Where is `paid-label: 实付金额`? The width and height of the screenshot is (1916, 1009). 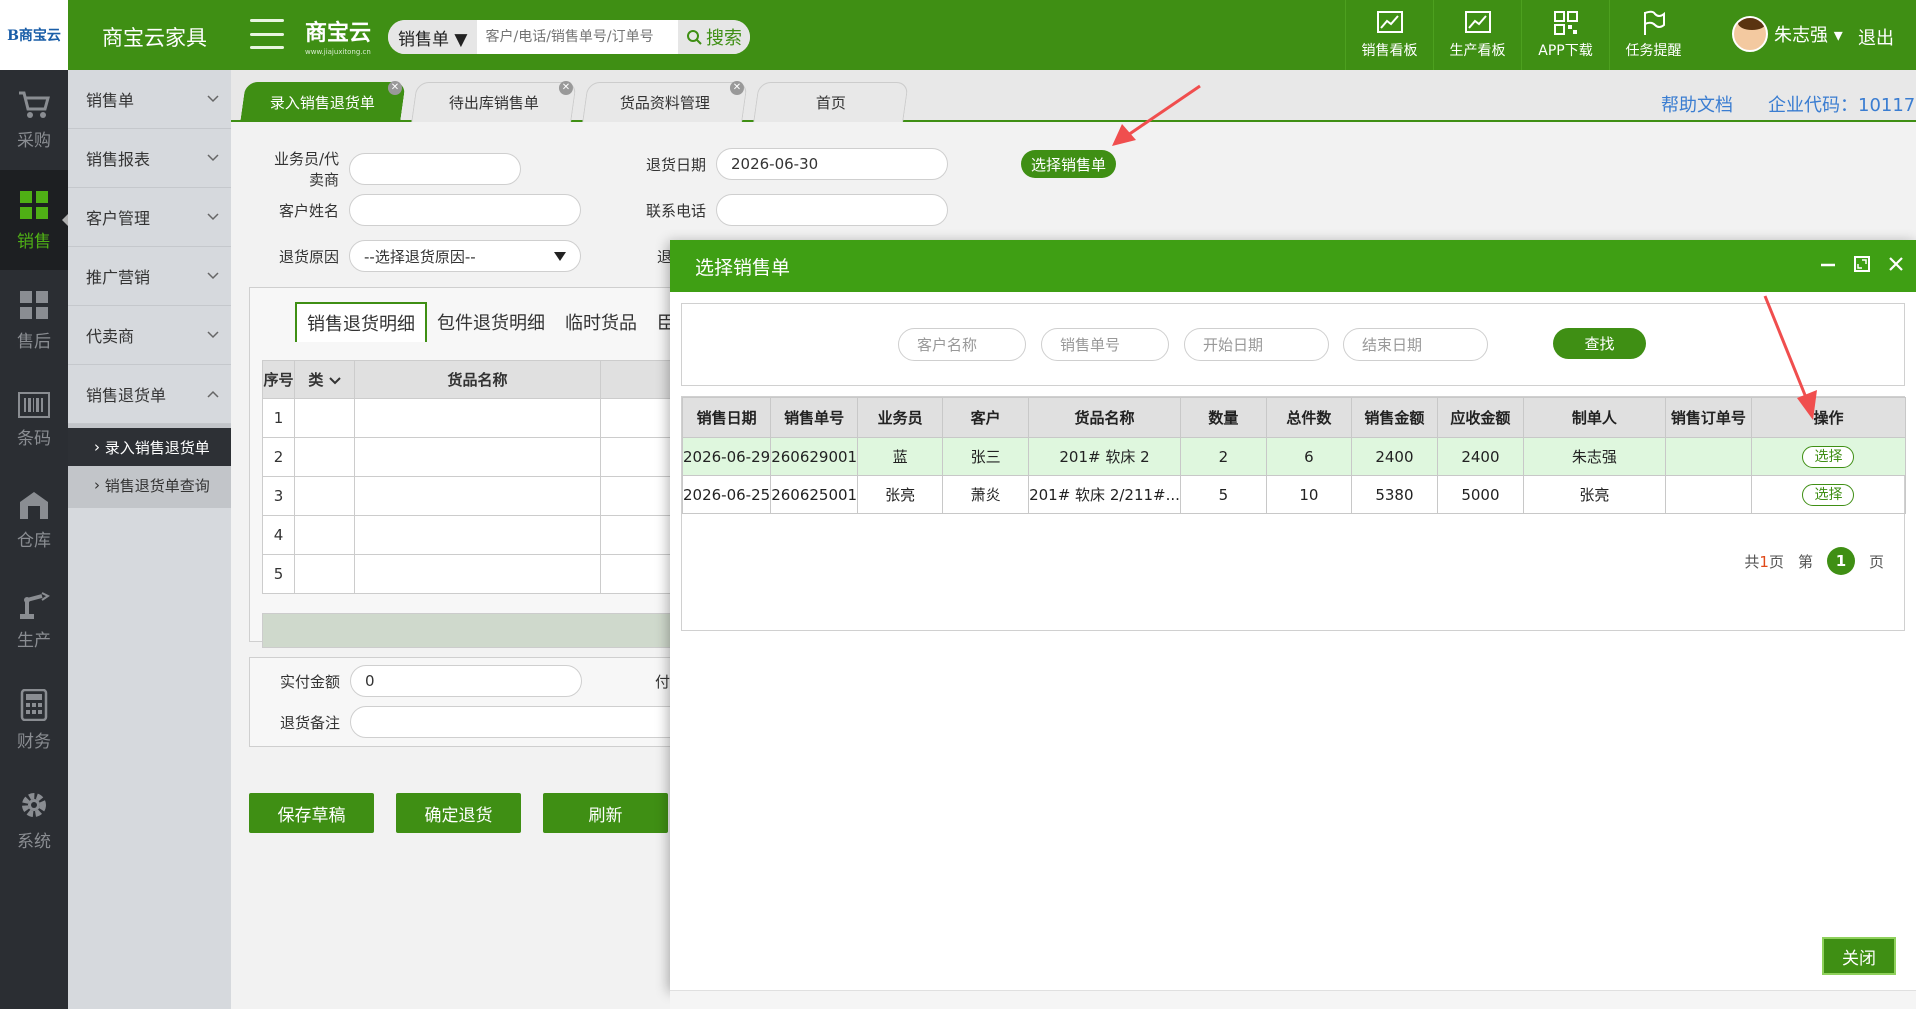
paid-label: 实付金额 is located at coordinates (309, 681).